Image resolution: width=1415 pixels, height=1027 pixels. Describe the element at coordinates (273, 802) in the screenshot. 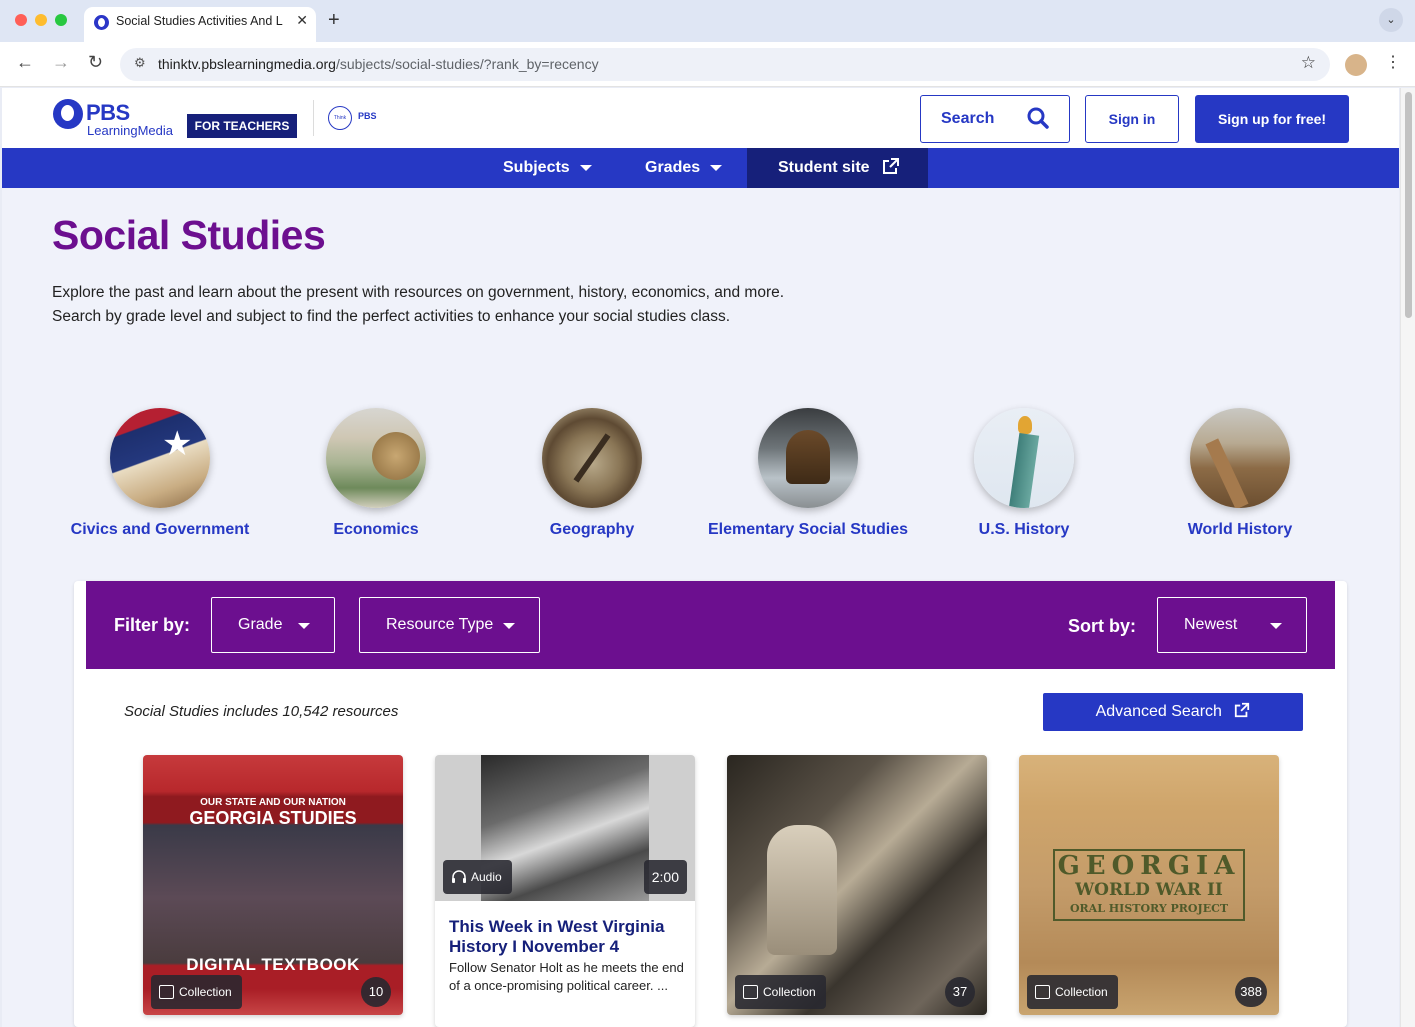

I see `card-image-line-1: OUR STATE AND OUR NATION` at that location.